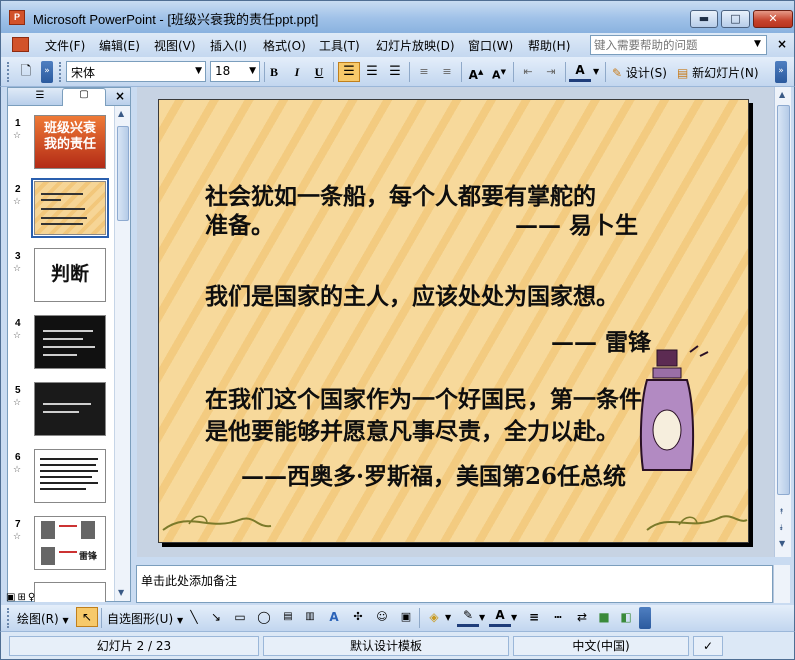 The height and width of the screenshot is (660, 795). I want to click on normal-view-icon: ▣, so click(10, 597).